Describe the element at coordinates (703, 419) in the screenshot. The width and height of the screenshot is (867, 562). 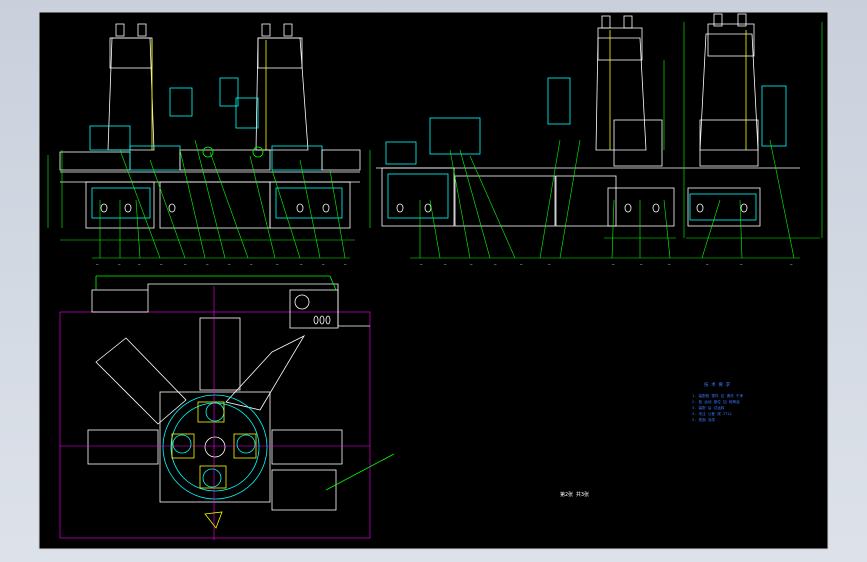
I see `note-line: 5. 表面 涂漆` at that location.